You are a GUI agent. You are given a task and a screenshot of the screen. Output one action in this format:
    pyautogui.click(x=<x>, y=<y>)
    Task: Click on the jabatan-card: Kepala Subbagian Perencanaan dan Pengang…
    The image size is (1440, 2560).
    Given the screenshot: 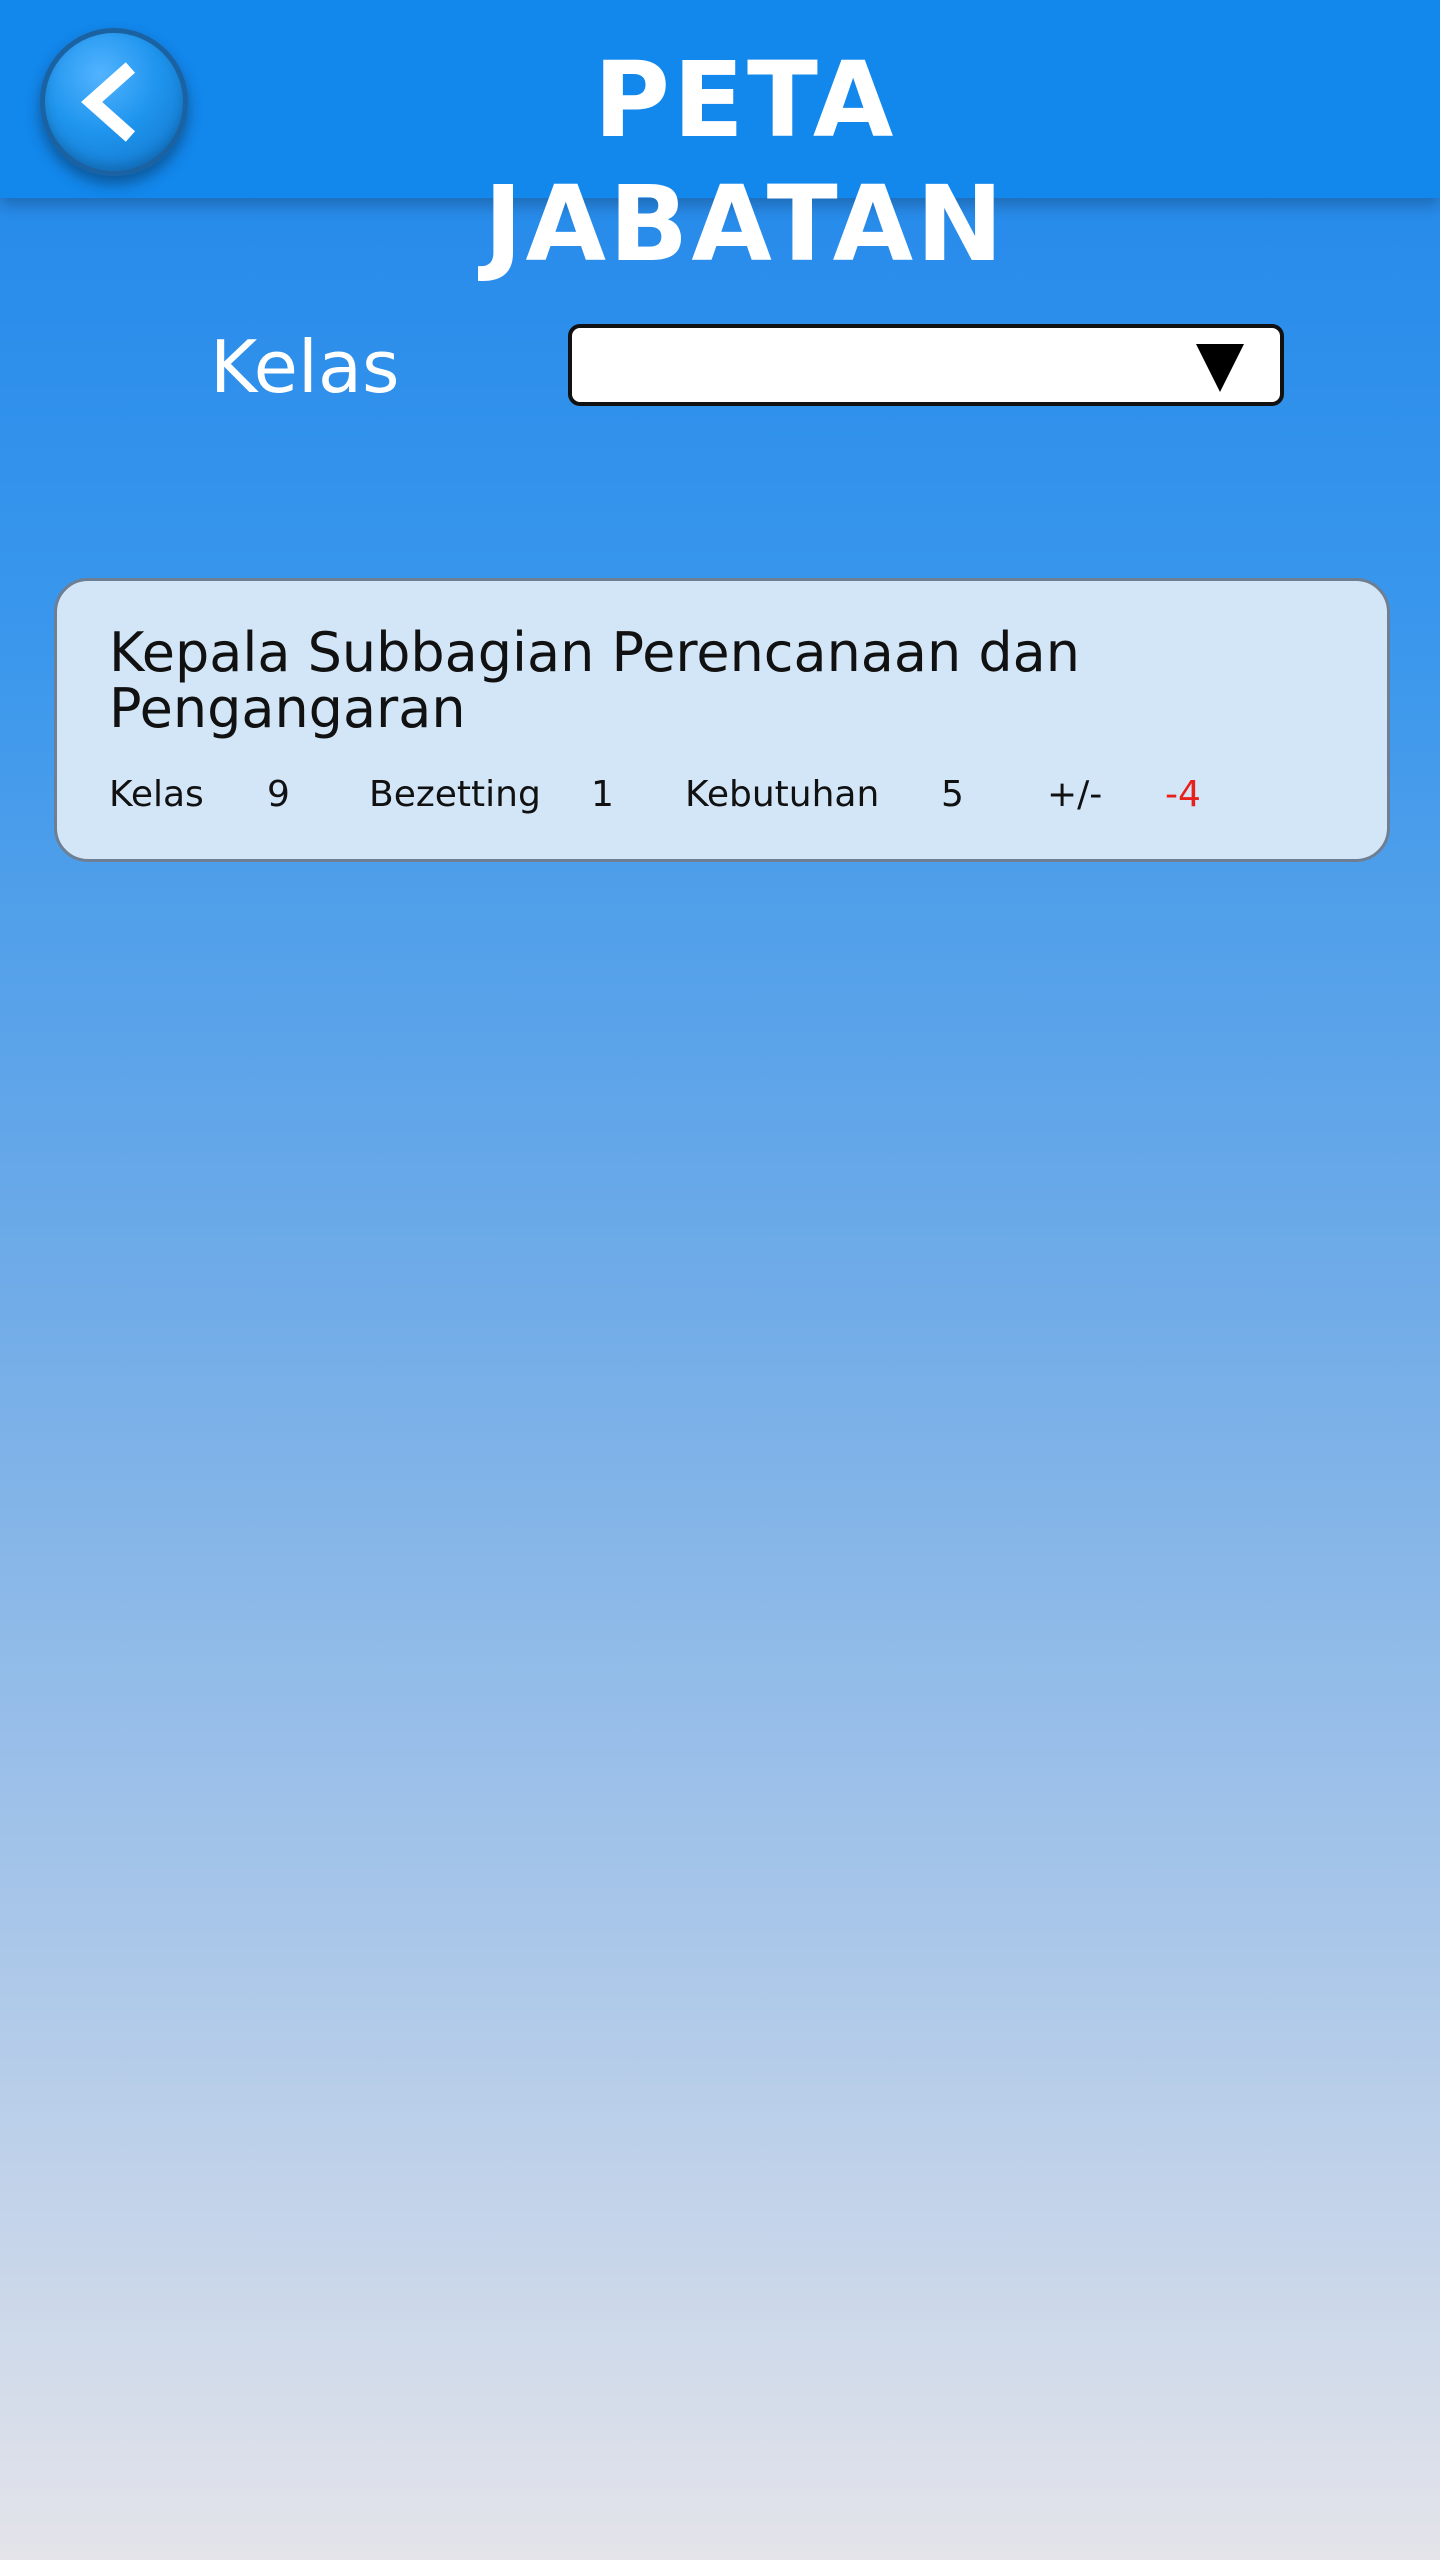 What is the action you would take?
    pyautogui.click(x=722, y=720)
    